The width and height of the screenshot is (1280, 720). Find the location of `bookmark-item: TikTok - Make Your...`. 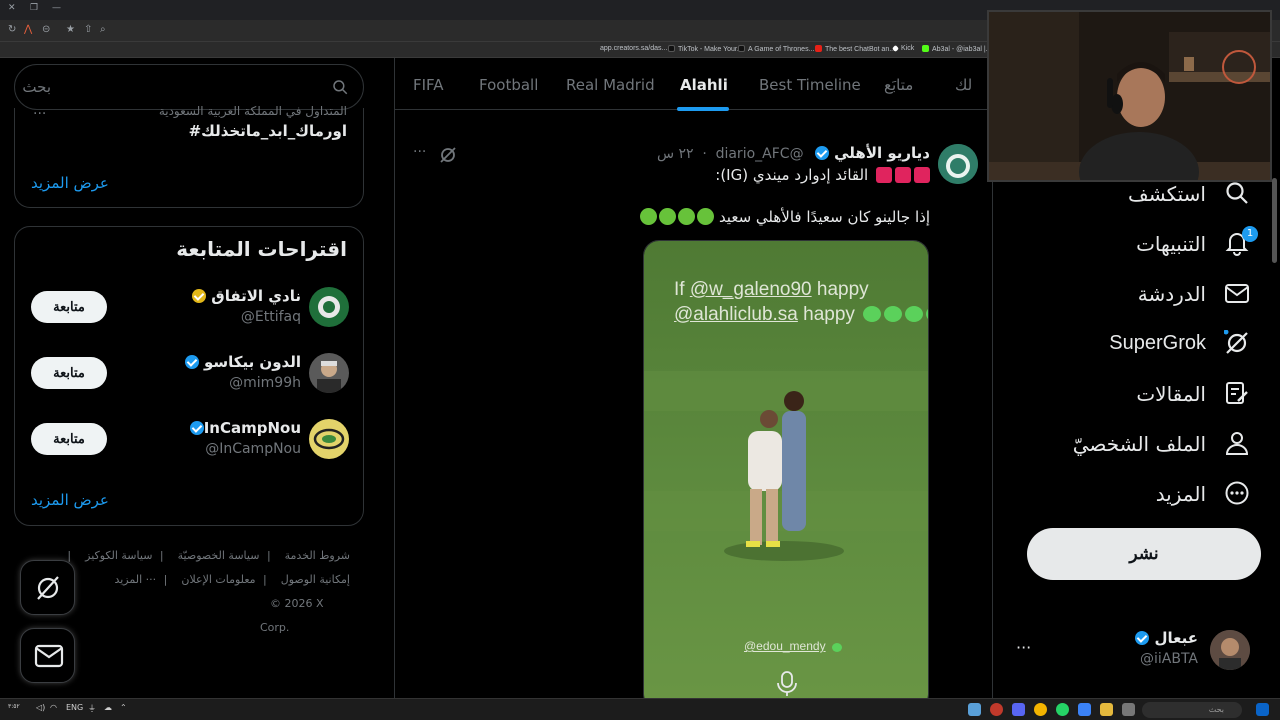

bookmark-item: TikTok - Make Your... is located at coordinates (705, 49).